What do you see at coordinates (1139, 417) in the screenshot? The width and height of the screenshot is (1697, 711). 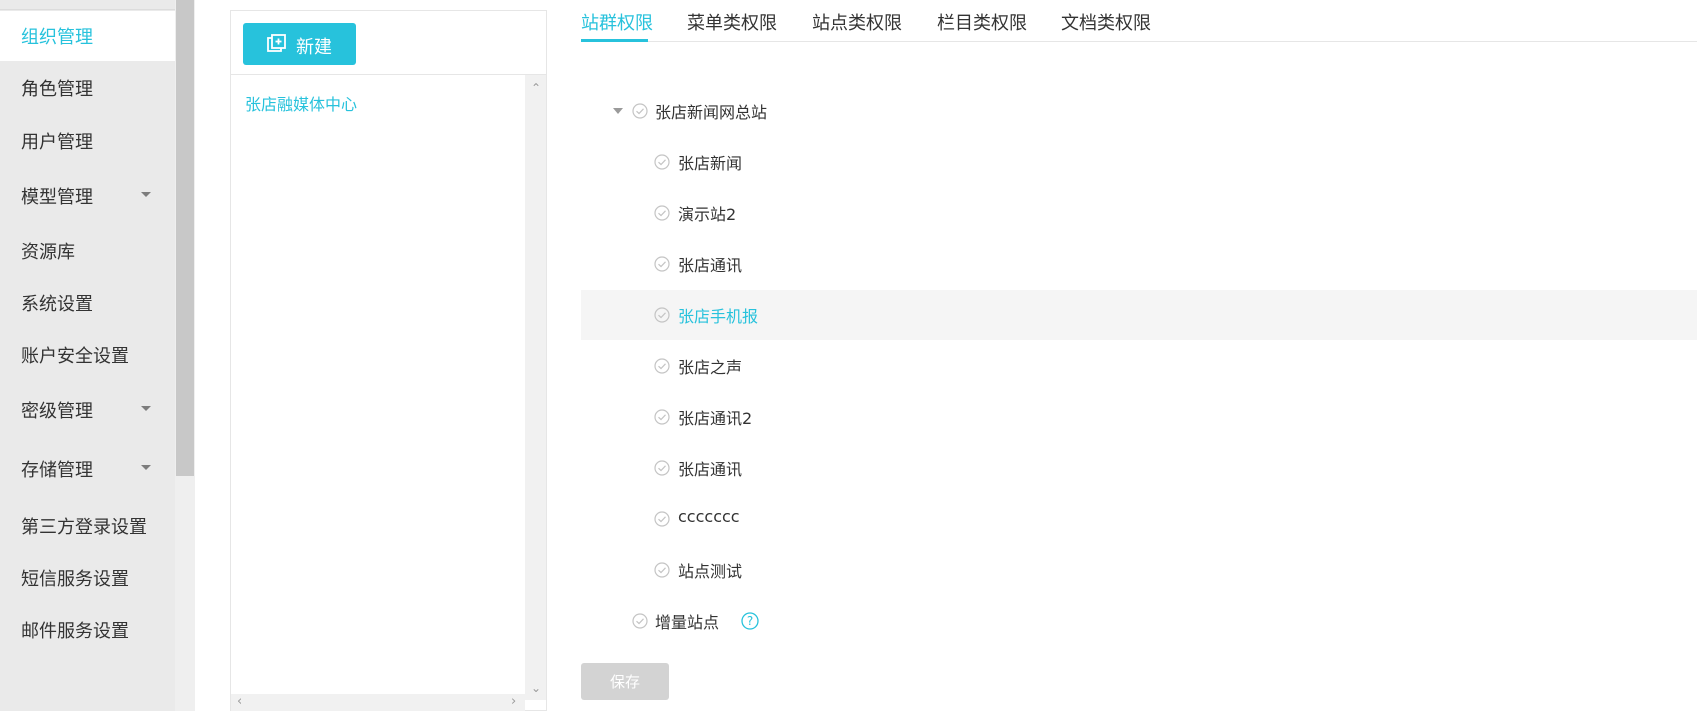 I see `tree-node-site: 张店通讯2` at bounding box center [1139, 417].